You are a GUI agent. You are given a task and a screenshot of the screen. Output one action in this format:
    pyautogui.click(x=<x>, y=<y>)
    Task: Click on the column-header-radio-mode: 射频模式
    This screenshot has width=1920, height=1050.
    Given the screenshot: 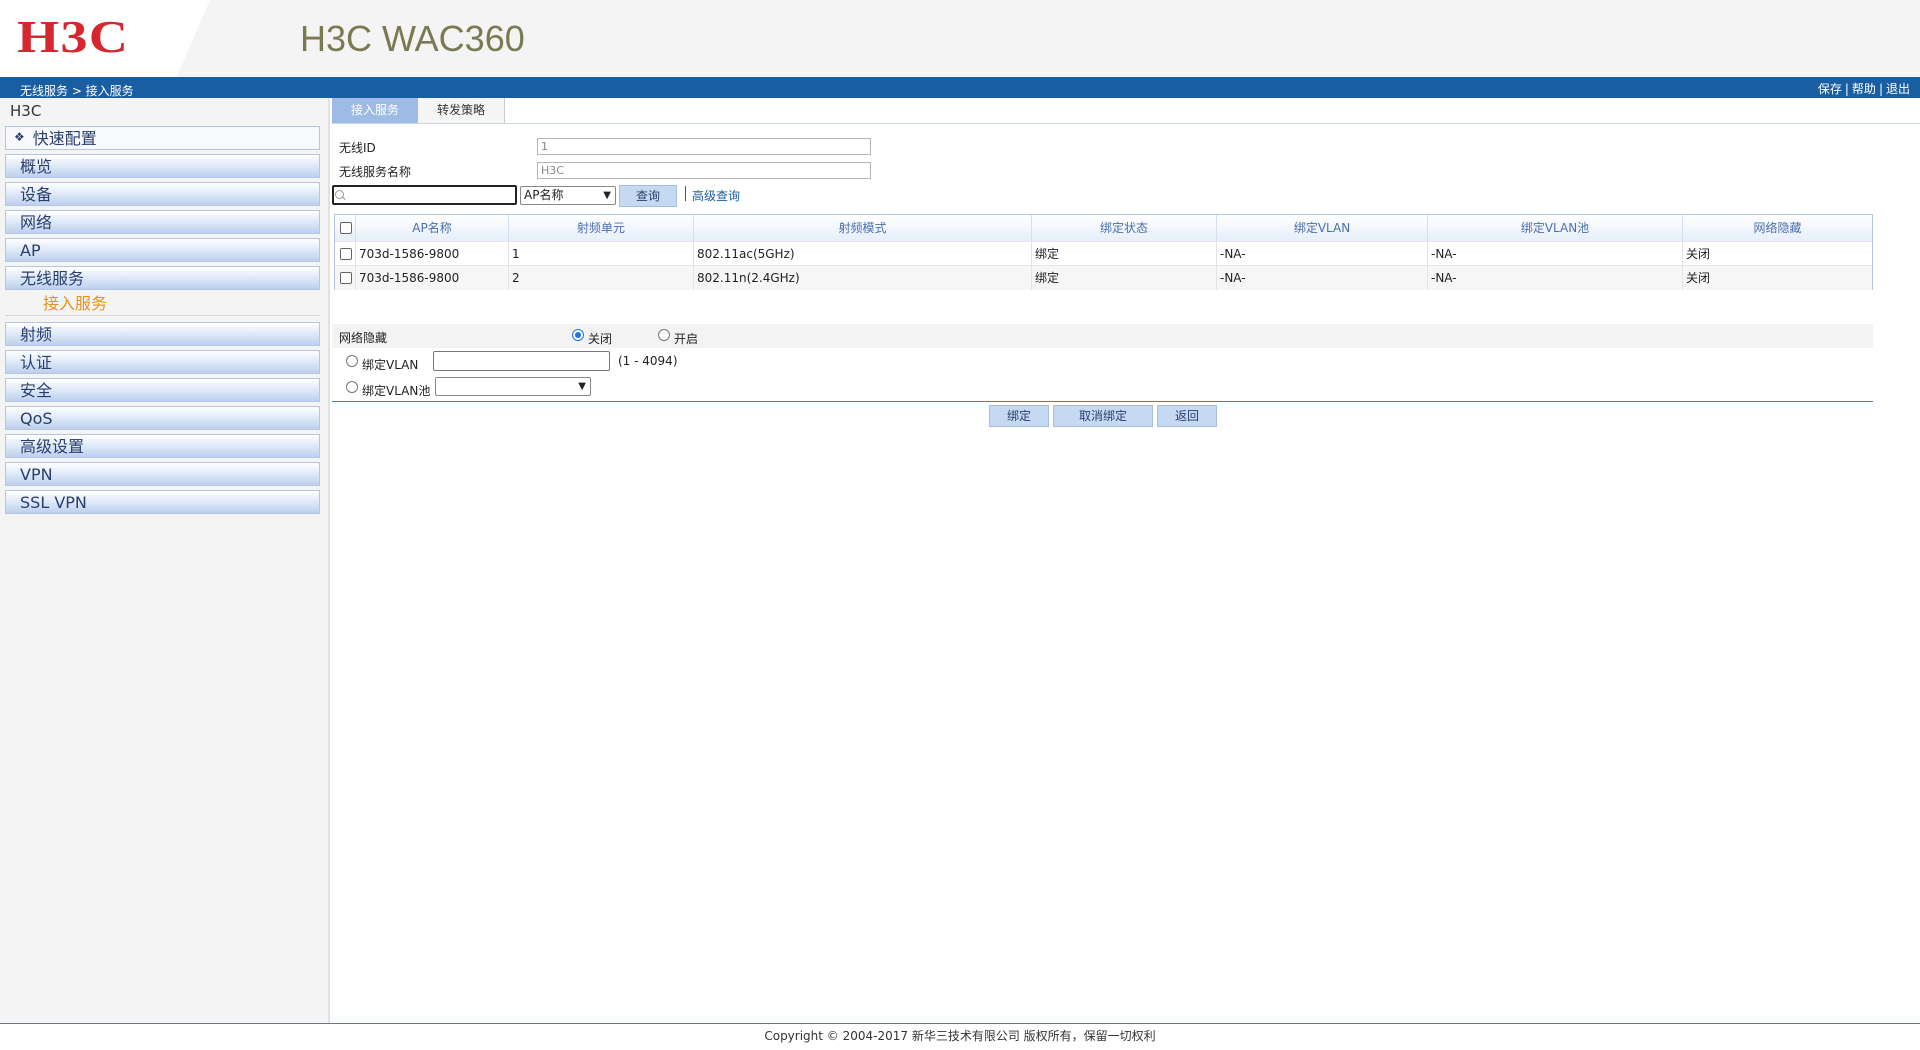 What is the action you would take?
    pyautogui.click(x=863, y=228)
    